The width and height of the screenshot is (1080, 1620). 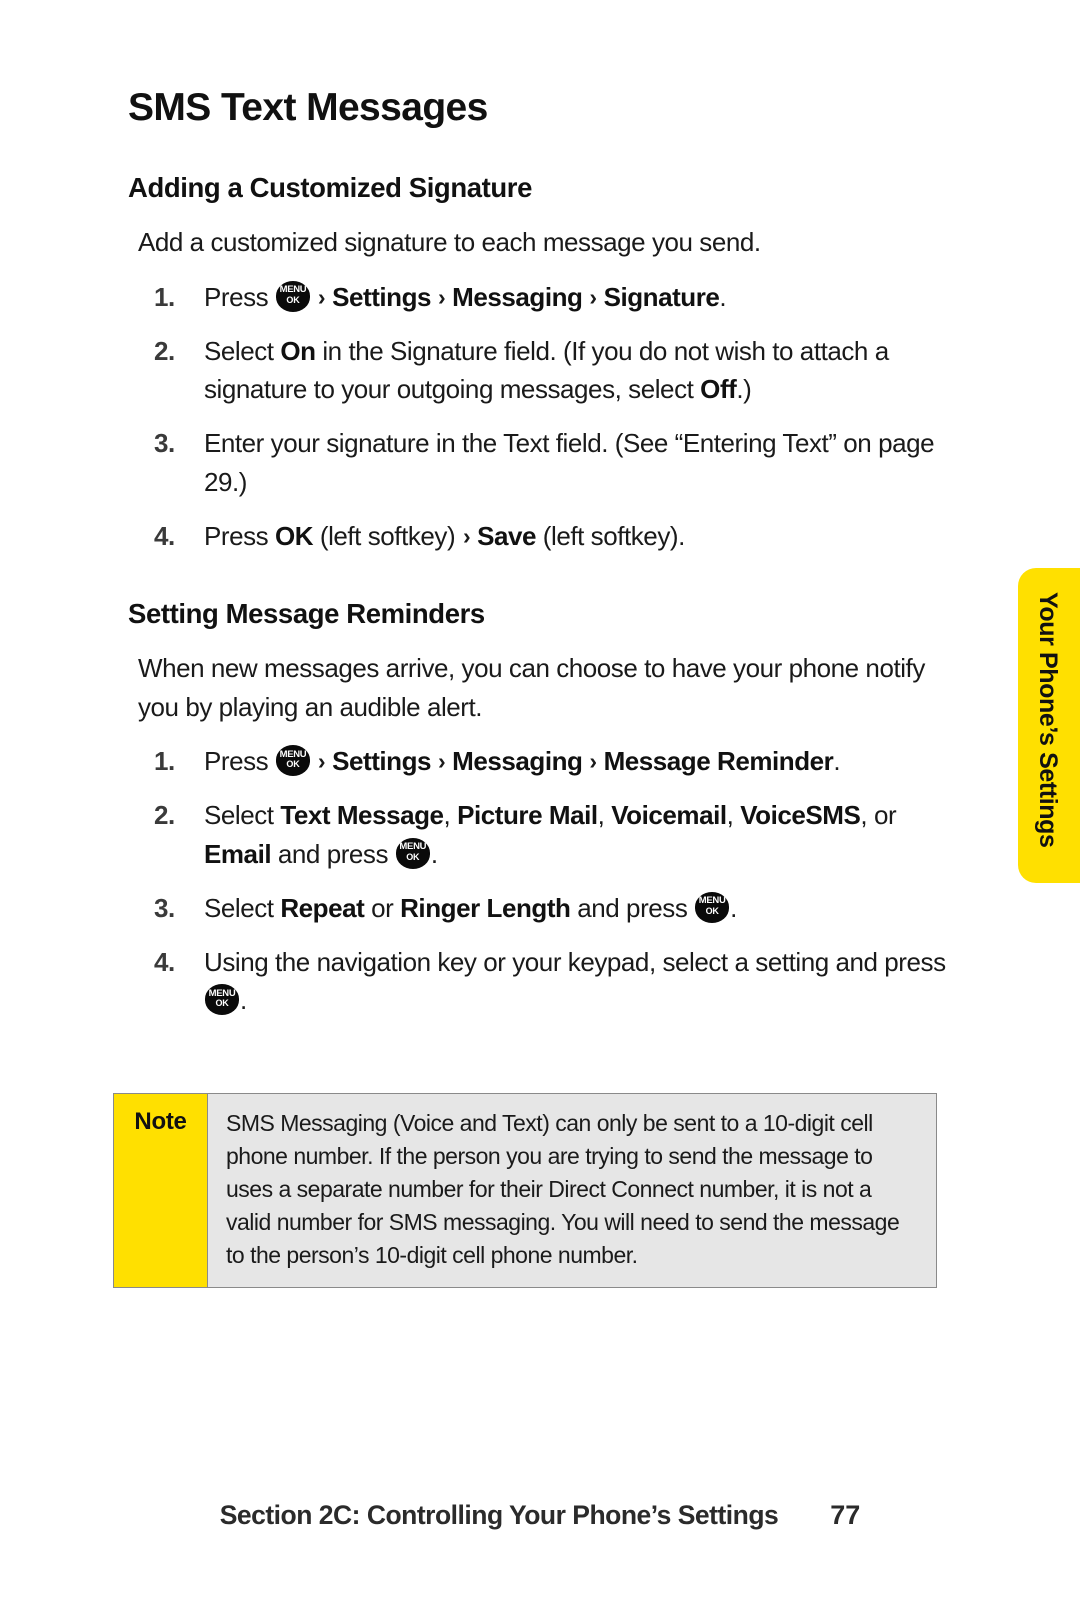 What do you see at coordinates (527, 815) in the screenshot?
I see `step-emphasis: Picture Mail` at bounding box center [527, 815].